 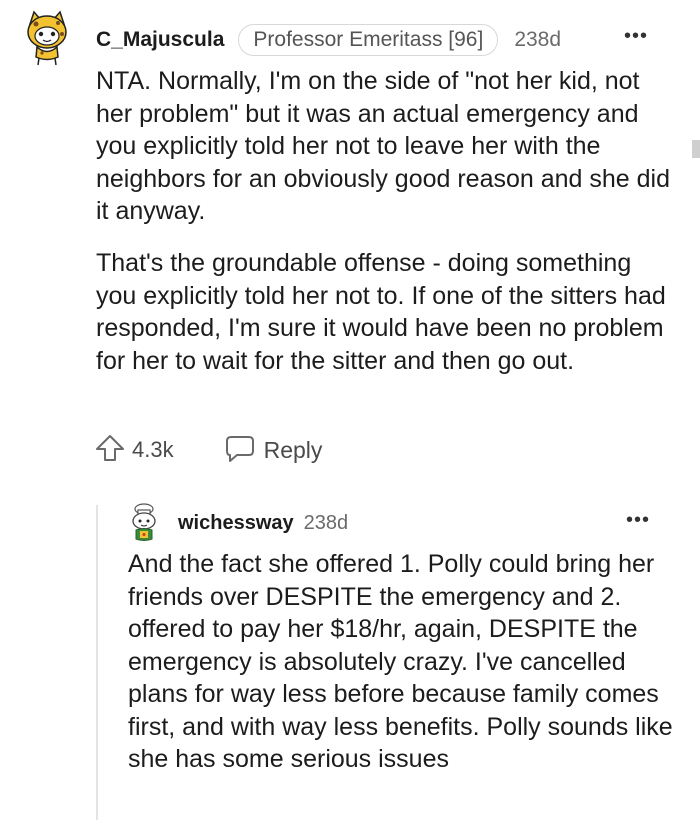 I want to click on snoo-cat-avatar-icon, so click(x=47, y=38).